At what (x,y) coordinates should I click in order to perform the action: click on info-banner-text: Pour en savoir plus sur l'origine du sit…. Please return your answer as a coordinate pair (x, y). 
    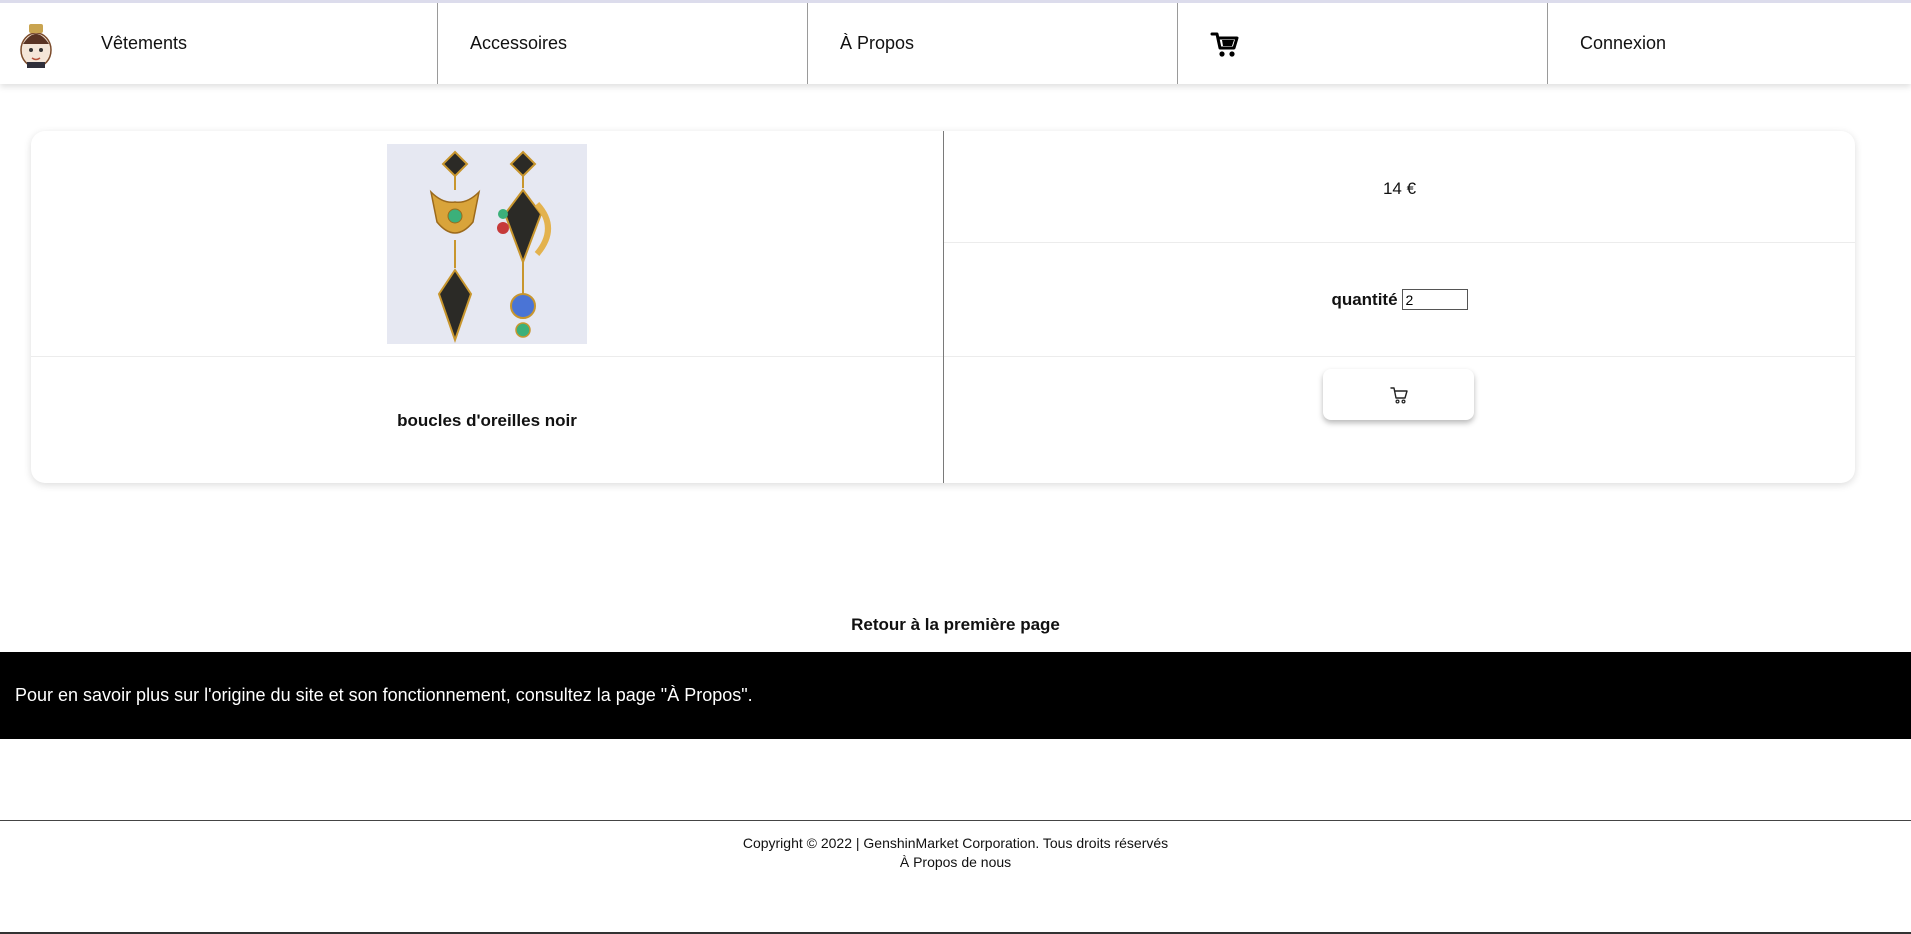
    Looking at the image, I should click on (384, 695).